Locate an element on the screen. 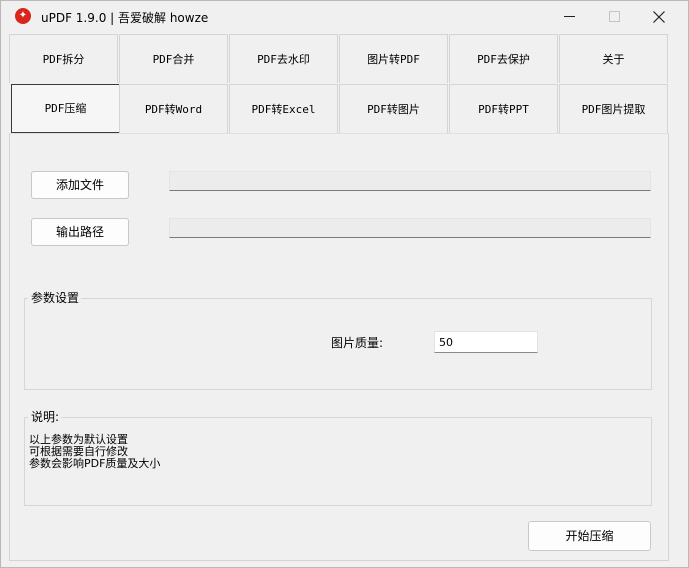 The image size is (689, 568). input-file-path-field is located at coordinates (410, 181).